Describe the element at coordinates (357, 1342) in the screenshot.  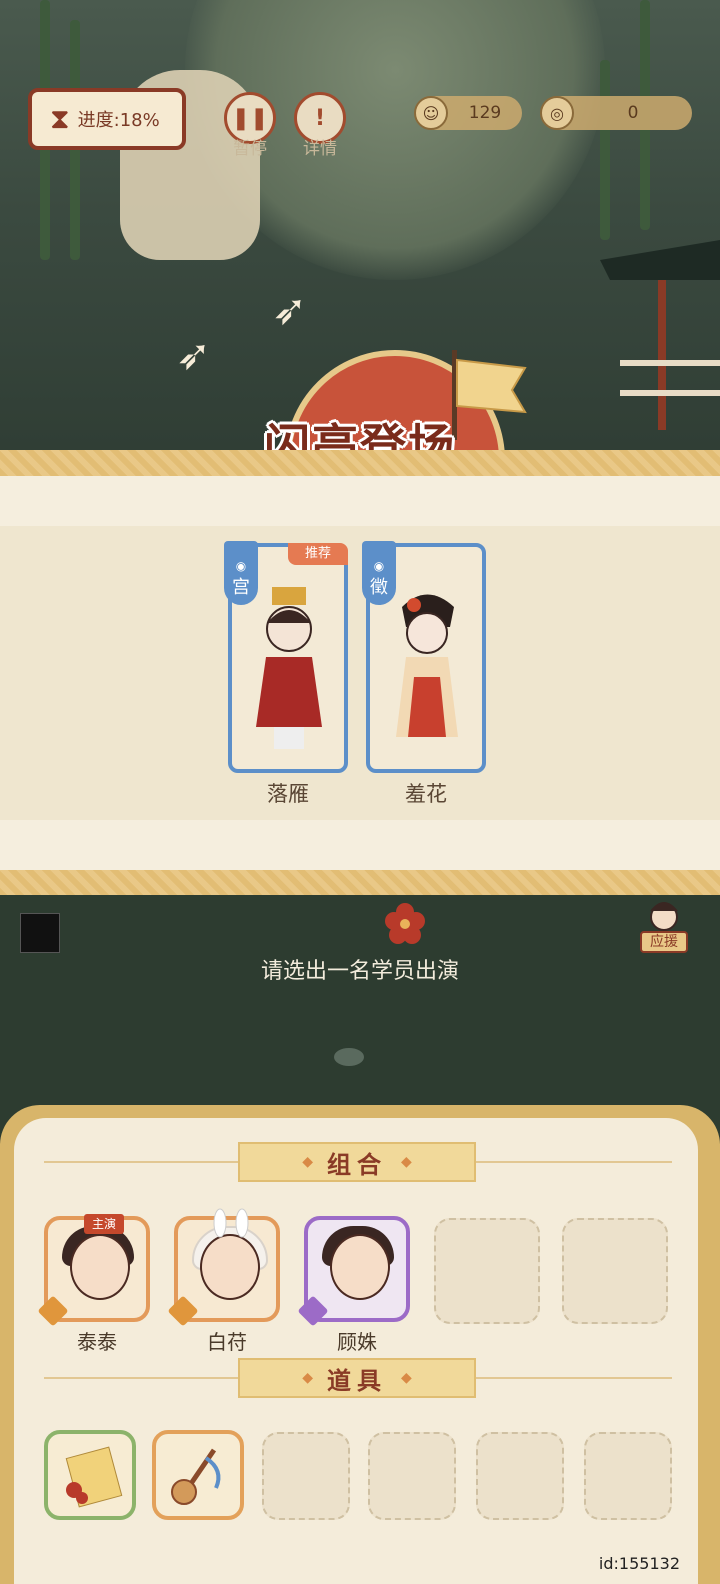
I see `member-name: 顾姝` at that location.